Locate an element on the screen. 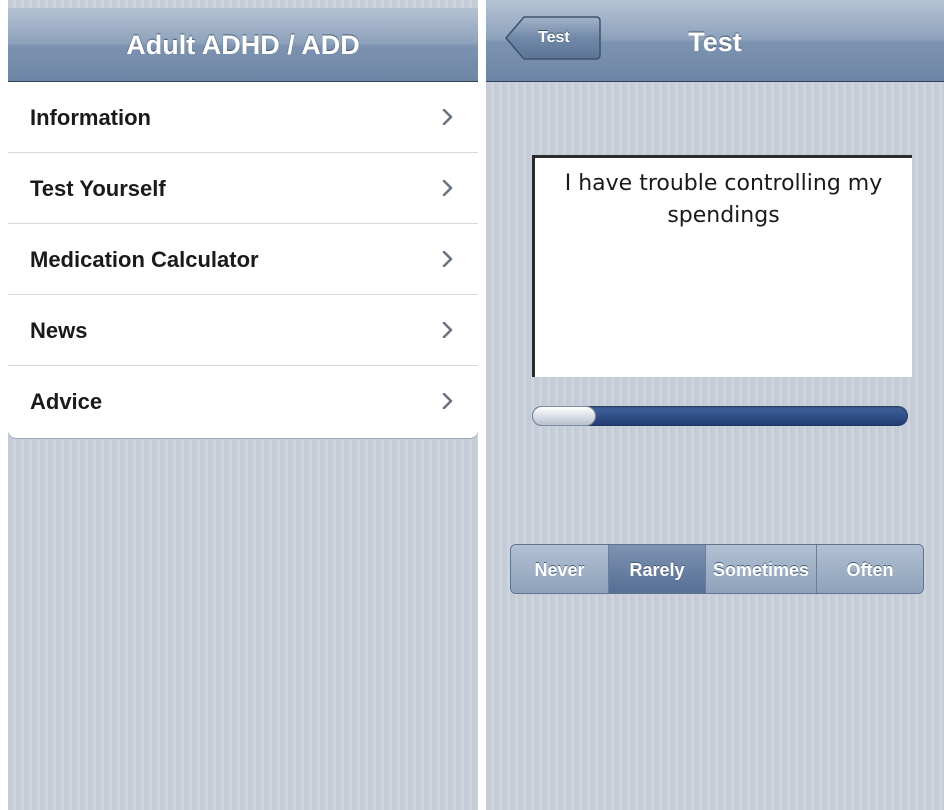 The image size is (944, 810). menu-item-medication-calculator: Medication Calculator is located at coordinates (243, 259).